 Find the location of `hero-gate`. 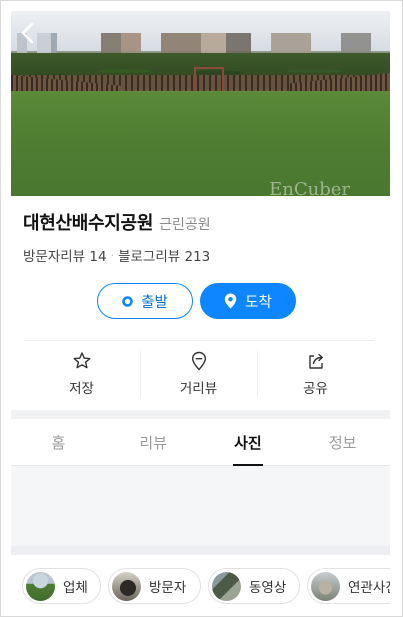

hero-gate is located at coordinates (209, 79).